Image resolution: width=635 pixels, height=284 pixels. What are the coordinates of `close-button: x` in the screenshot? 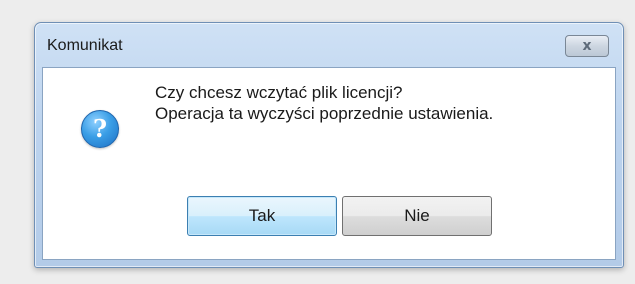 It's located at (587, 46).